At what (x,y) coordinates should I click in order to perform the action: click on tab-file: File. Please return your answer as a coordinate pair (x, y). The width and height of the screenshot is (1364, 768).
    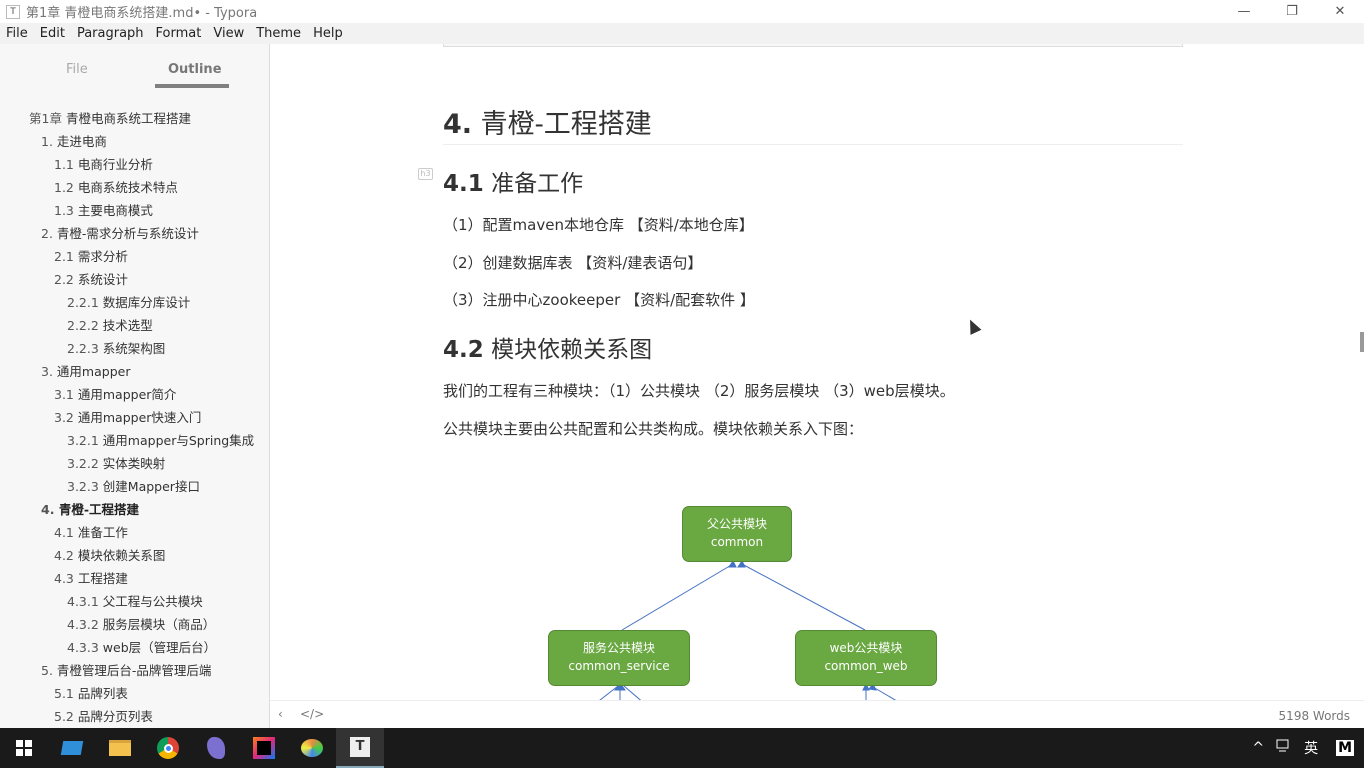
    Looking at the image, I should click on (77, 69).